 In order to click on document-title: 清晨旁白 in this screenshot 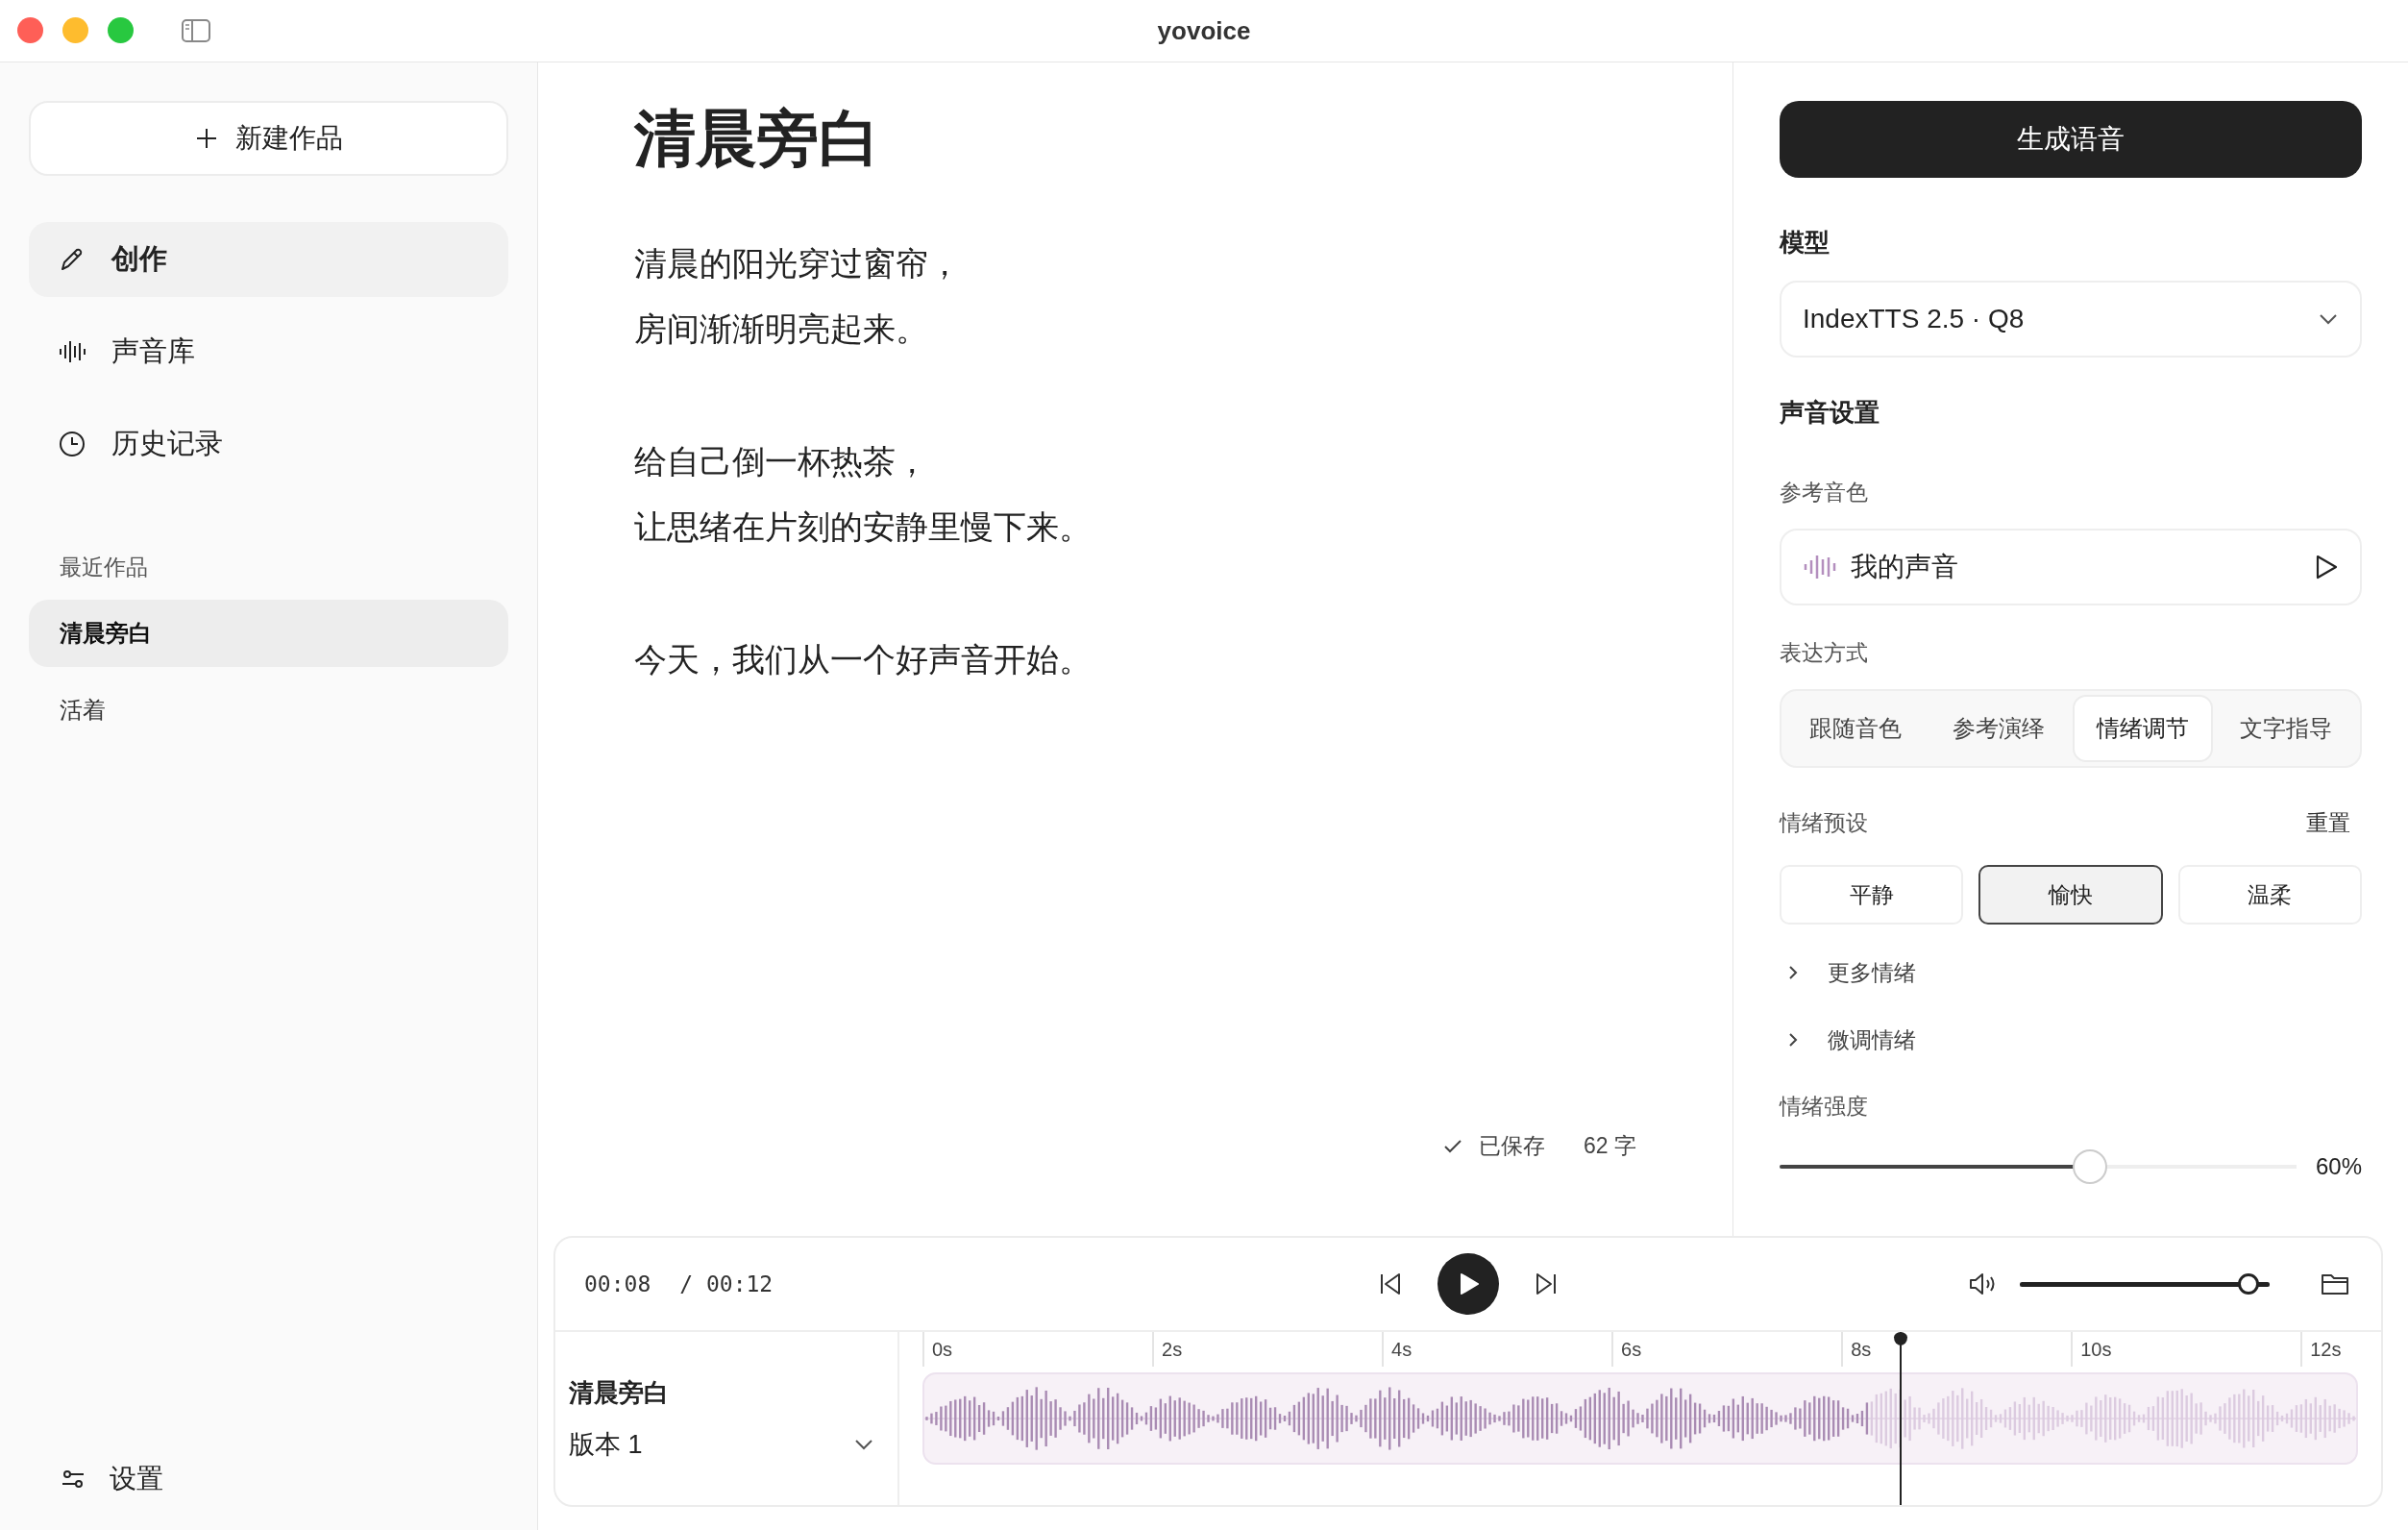, I will do `click(757, 139)`.